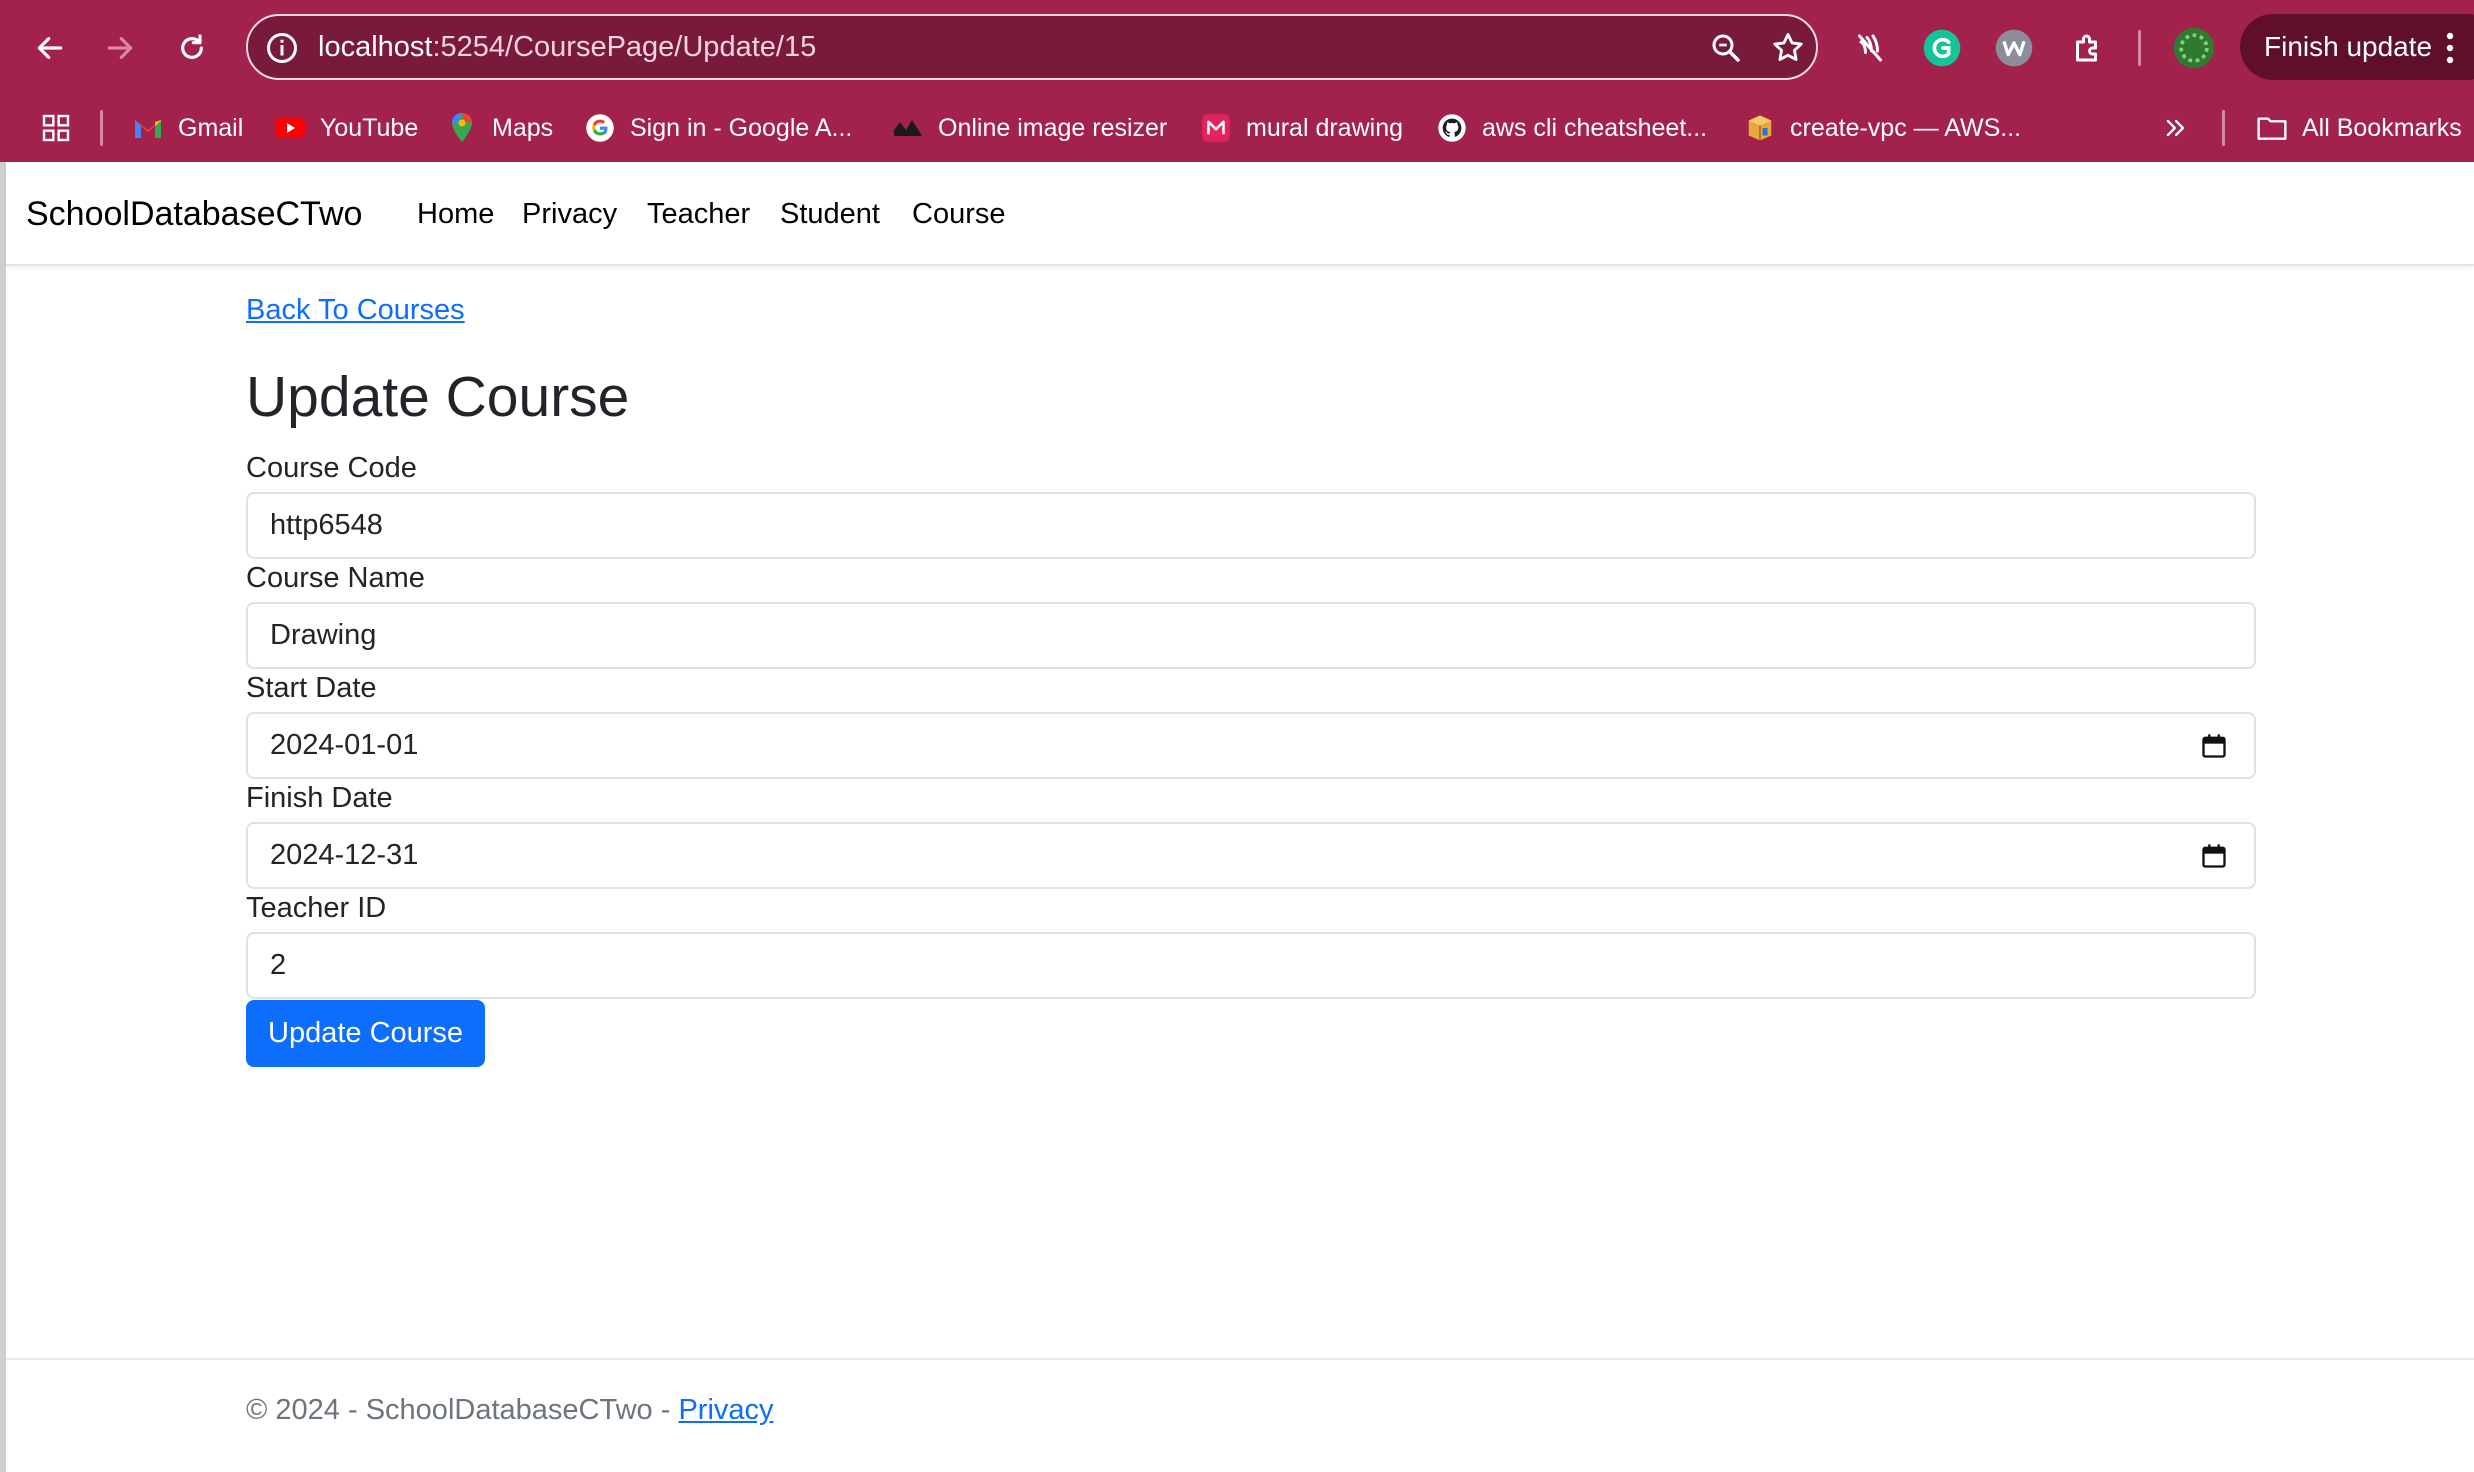 This screenshot has height=1472, width=2474. I want to click on bookmark-mural: mural drawing, so click(1301, 128).